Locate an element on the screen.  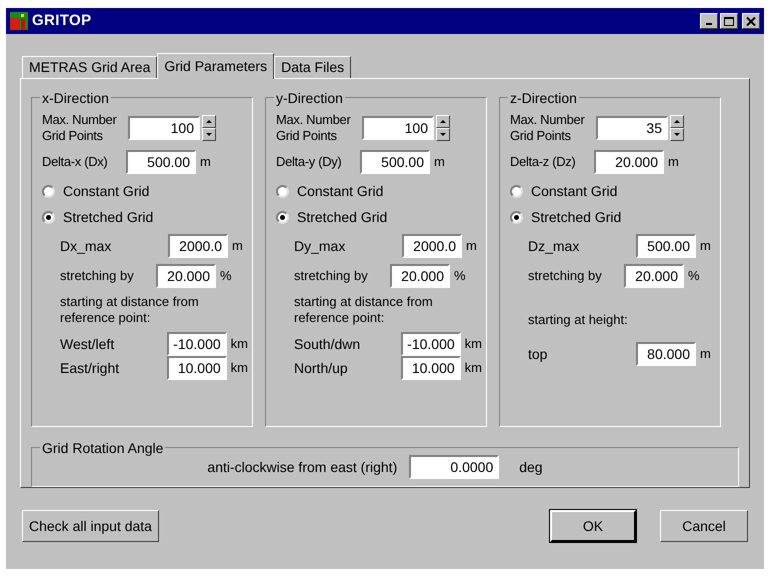
field-label: Dy_max is located at coordinates (320, 246).